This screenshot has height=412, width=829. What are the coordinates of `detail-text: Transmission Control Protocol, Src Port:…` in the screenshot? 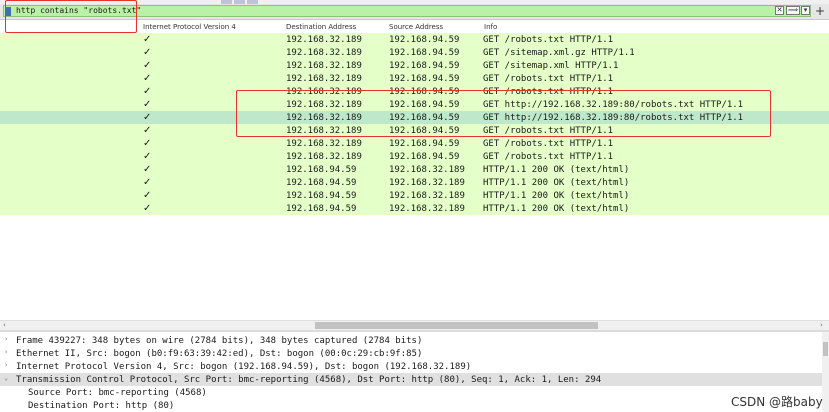 It's located at (309, 380).